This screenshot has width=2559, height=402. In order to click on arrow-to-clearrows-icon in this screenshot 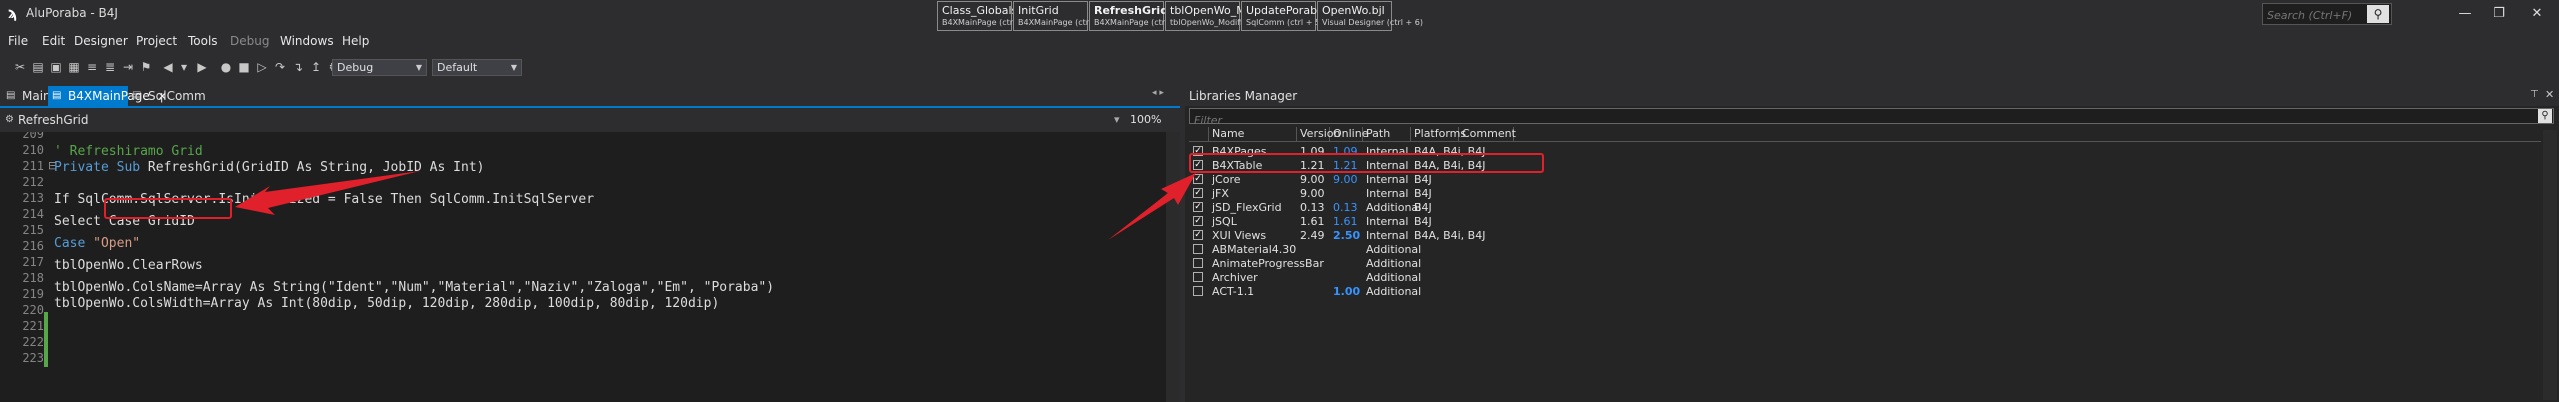, I will do `click(327, 193)`.